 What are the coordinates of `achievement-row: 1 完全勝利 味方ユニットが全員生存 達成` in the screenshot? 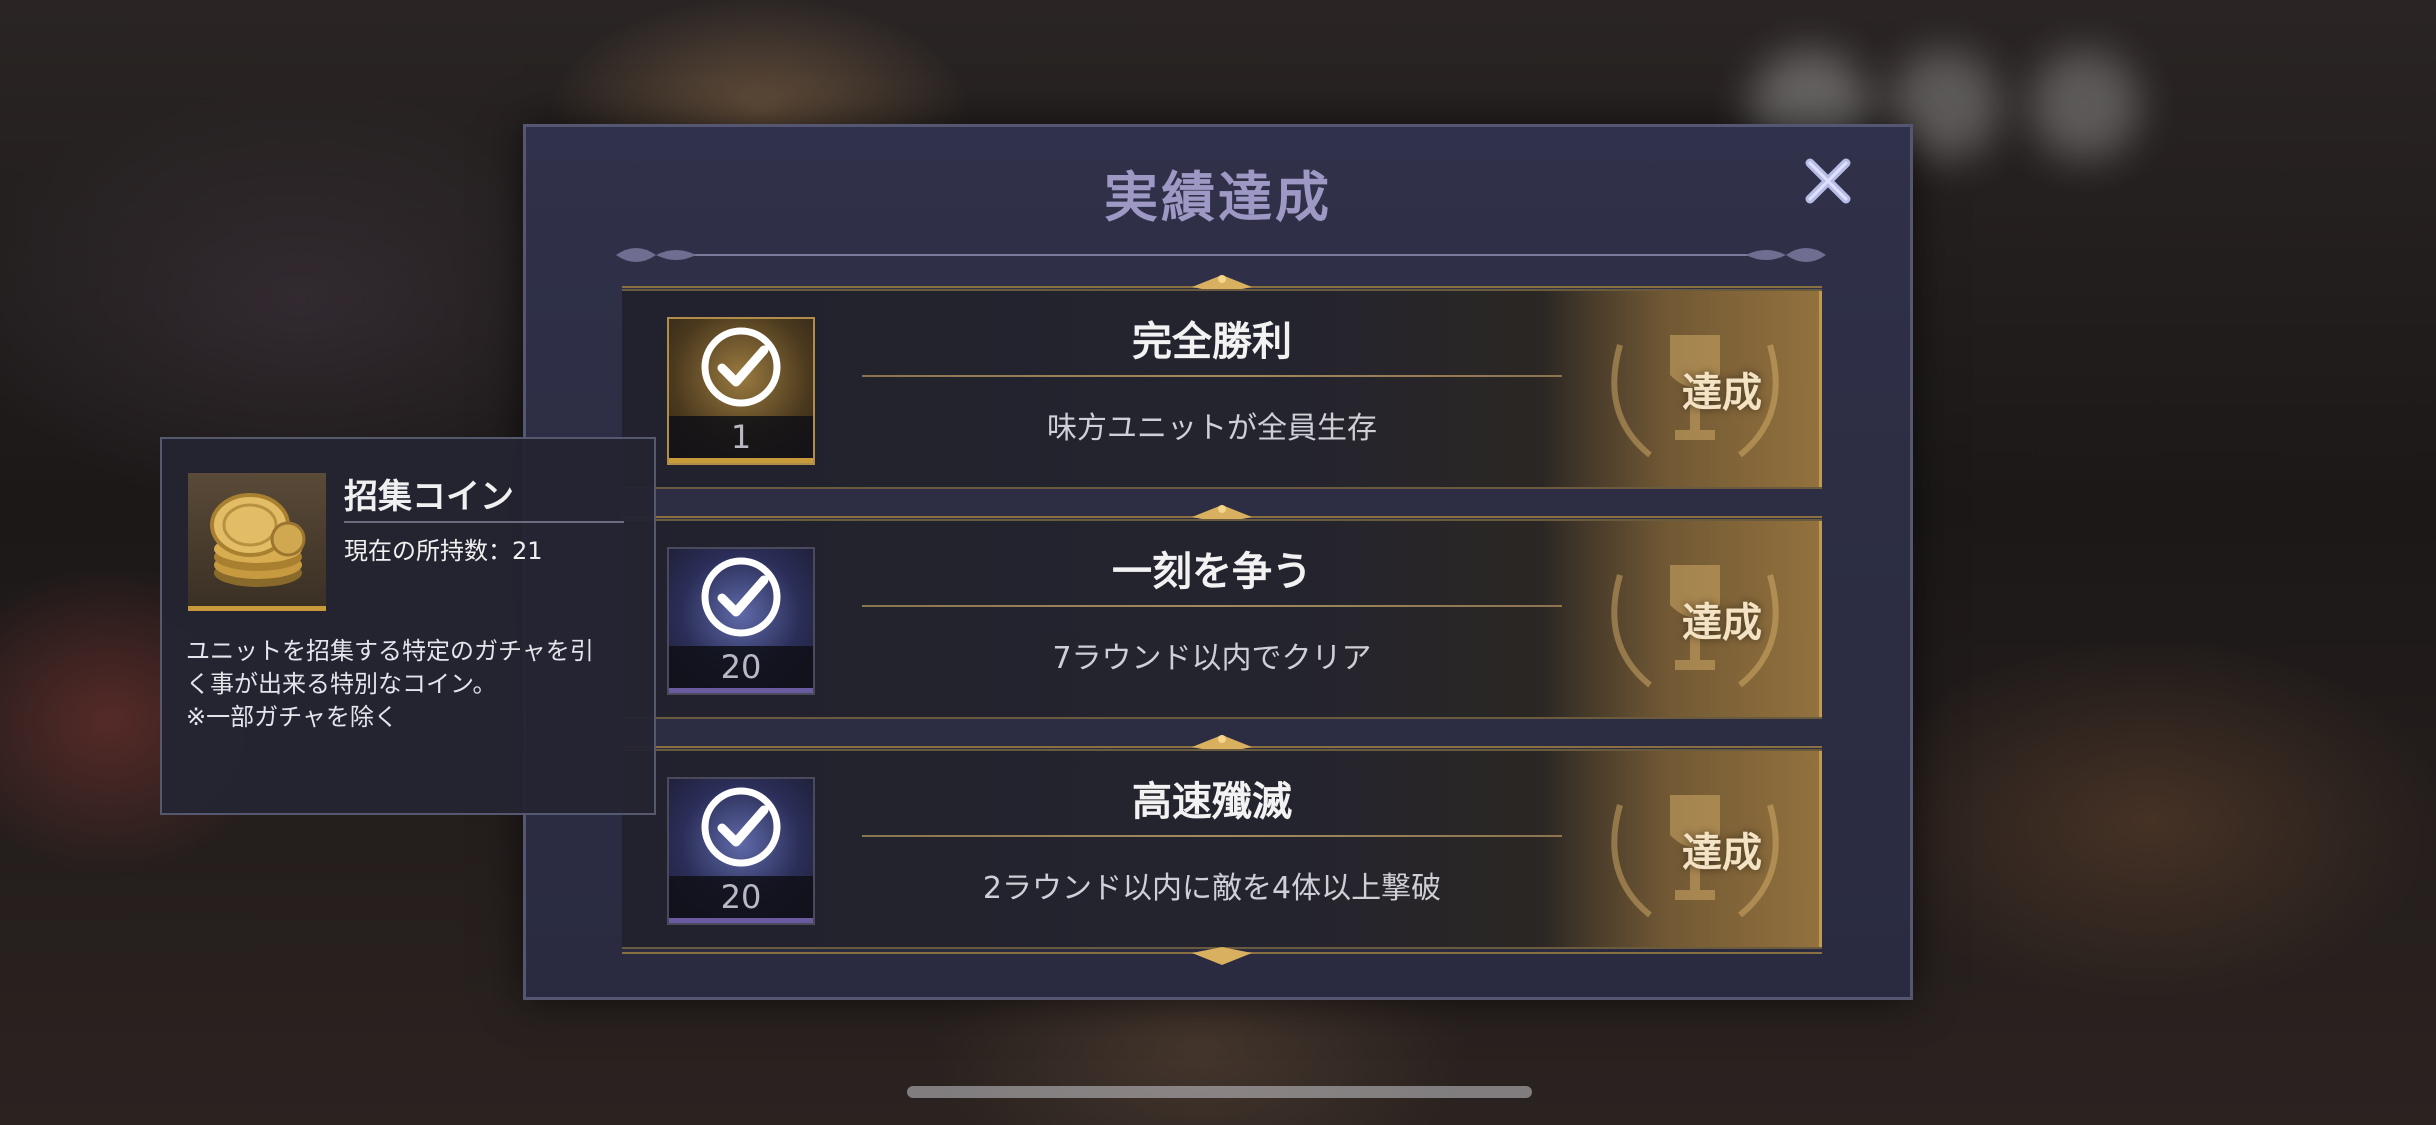 It's located at (1222, 389).